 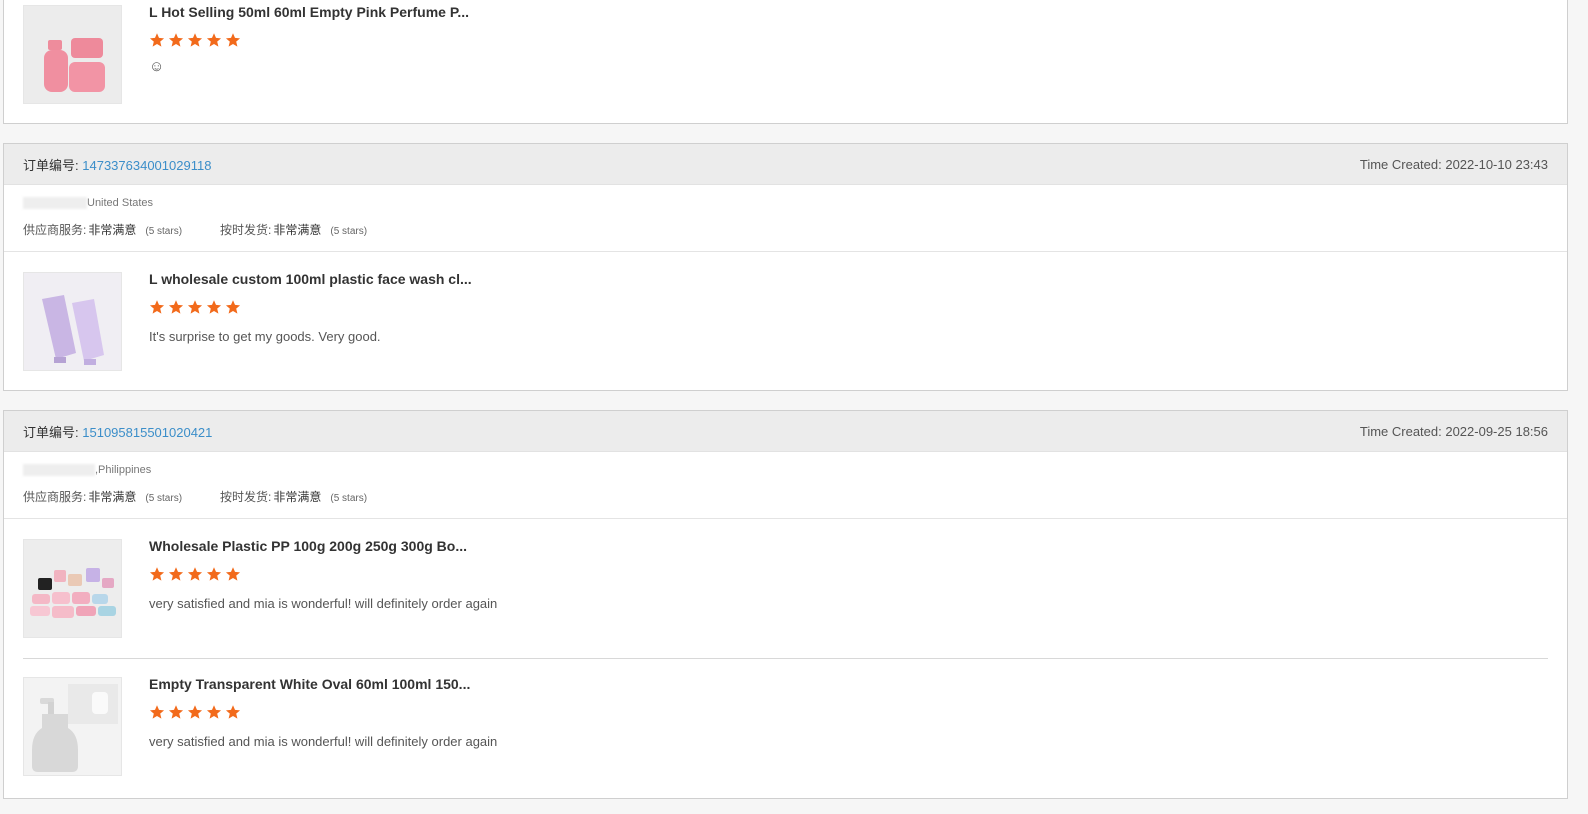 What do you see at coordinates (147, 432) in the screenshot?
I see `order-number-link: 151095815501020421` at bounding box center [147, 432].